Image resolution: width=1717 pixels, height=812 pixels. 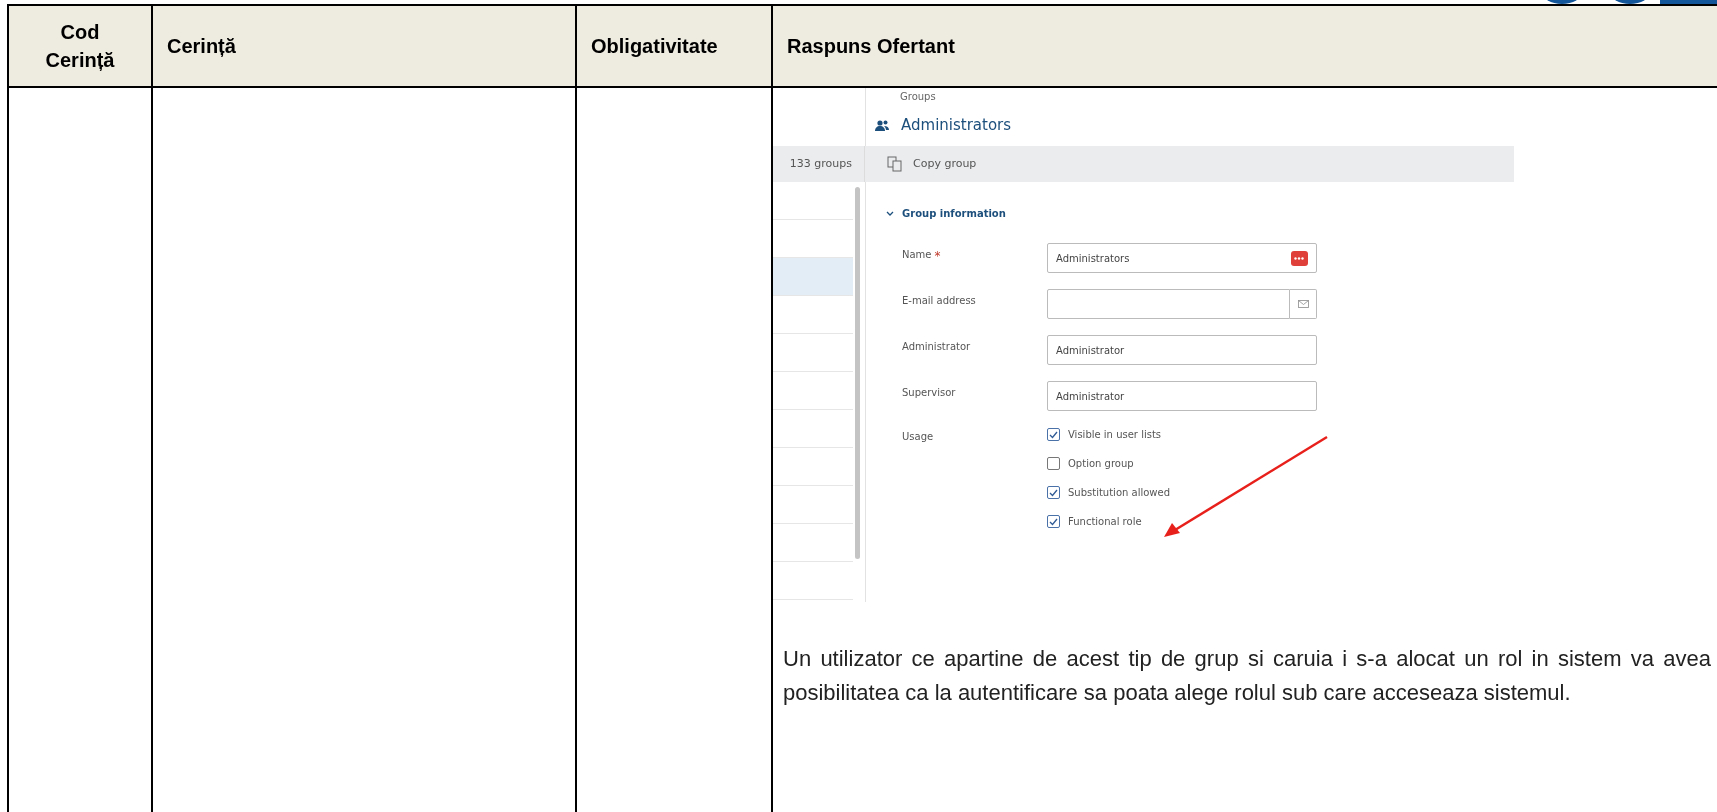 What do you see at coordinates (918, 436) in the screenshot?
I see `field-label: Usage` at bounding box center [918, 436].